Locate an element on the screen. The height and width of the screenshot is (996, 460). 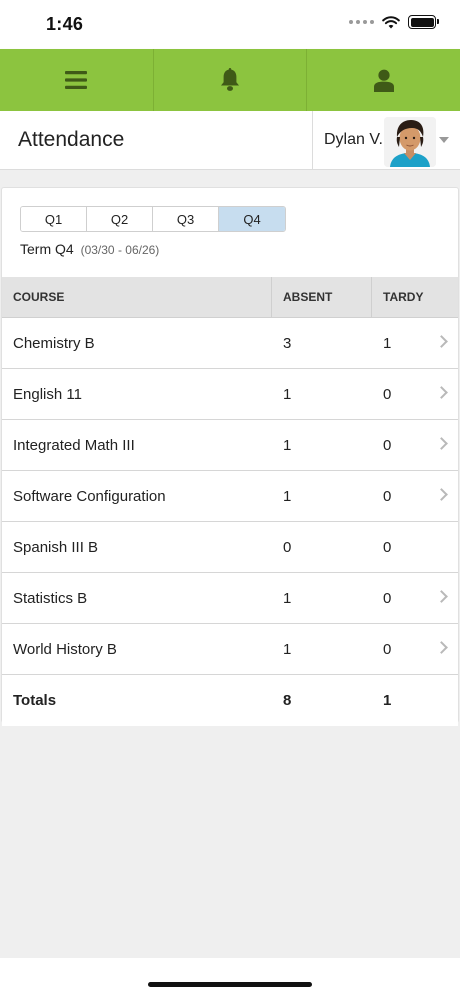
table-row: Integrated Math III 1 0 is located at coordinates (230, 445).